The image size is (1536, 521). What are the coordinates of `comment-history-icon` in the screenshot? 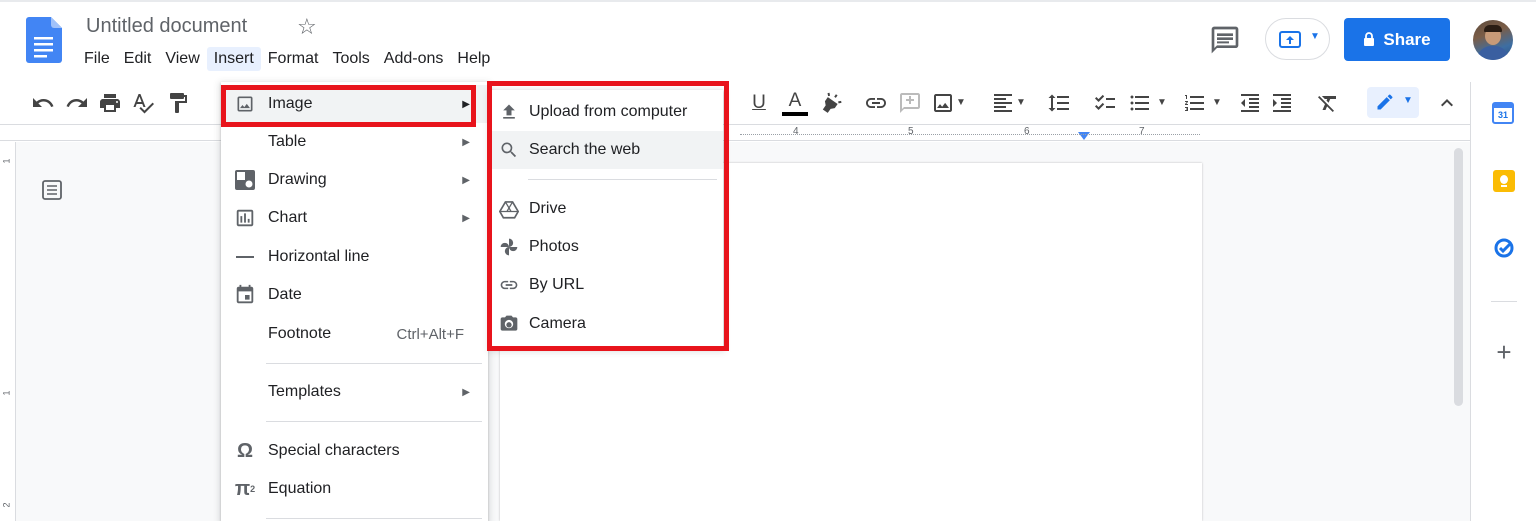 It's located at (1225, 40).